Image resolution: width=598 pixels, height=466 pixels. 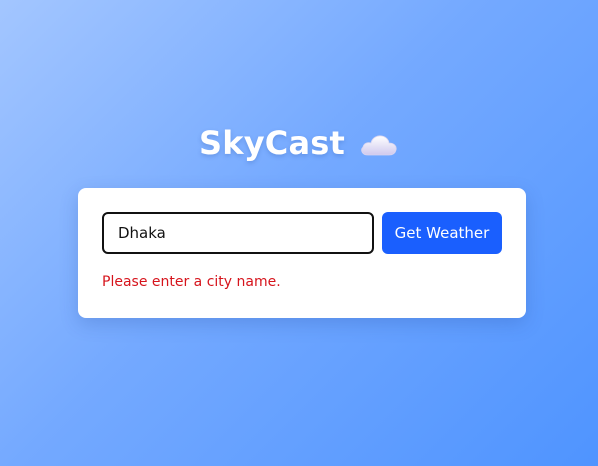 I want to click on city-input, so click(x=238, y=233).